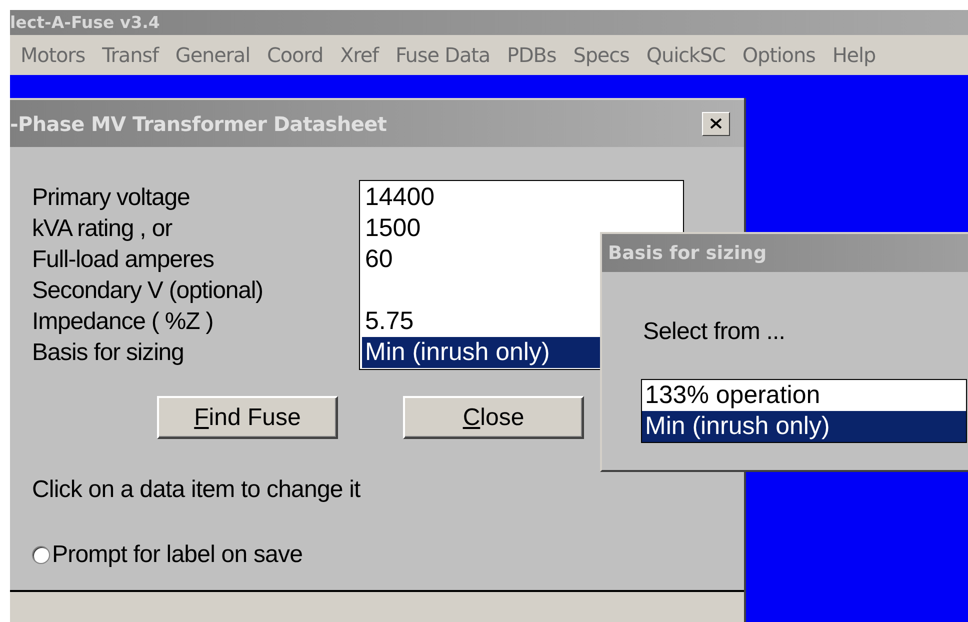 This screenshot has height=622, width=968. What do you see at coordinates (177, 555) in the screenshot?
I see `radio-label: Prompt for label on save` at bounding box center [177, 555].